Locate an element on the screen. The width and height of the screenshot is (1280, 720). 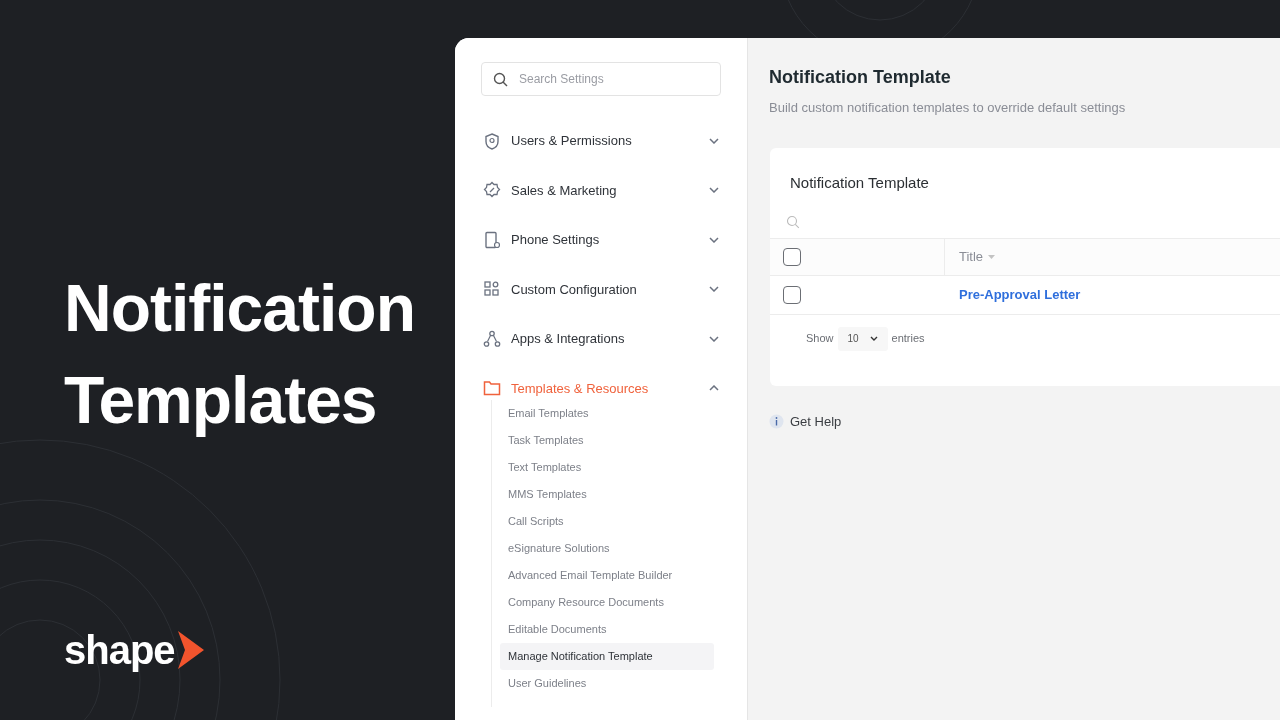
show-label: Show is located at coordinates (820, 339).